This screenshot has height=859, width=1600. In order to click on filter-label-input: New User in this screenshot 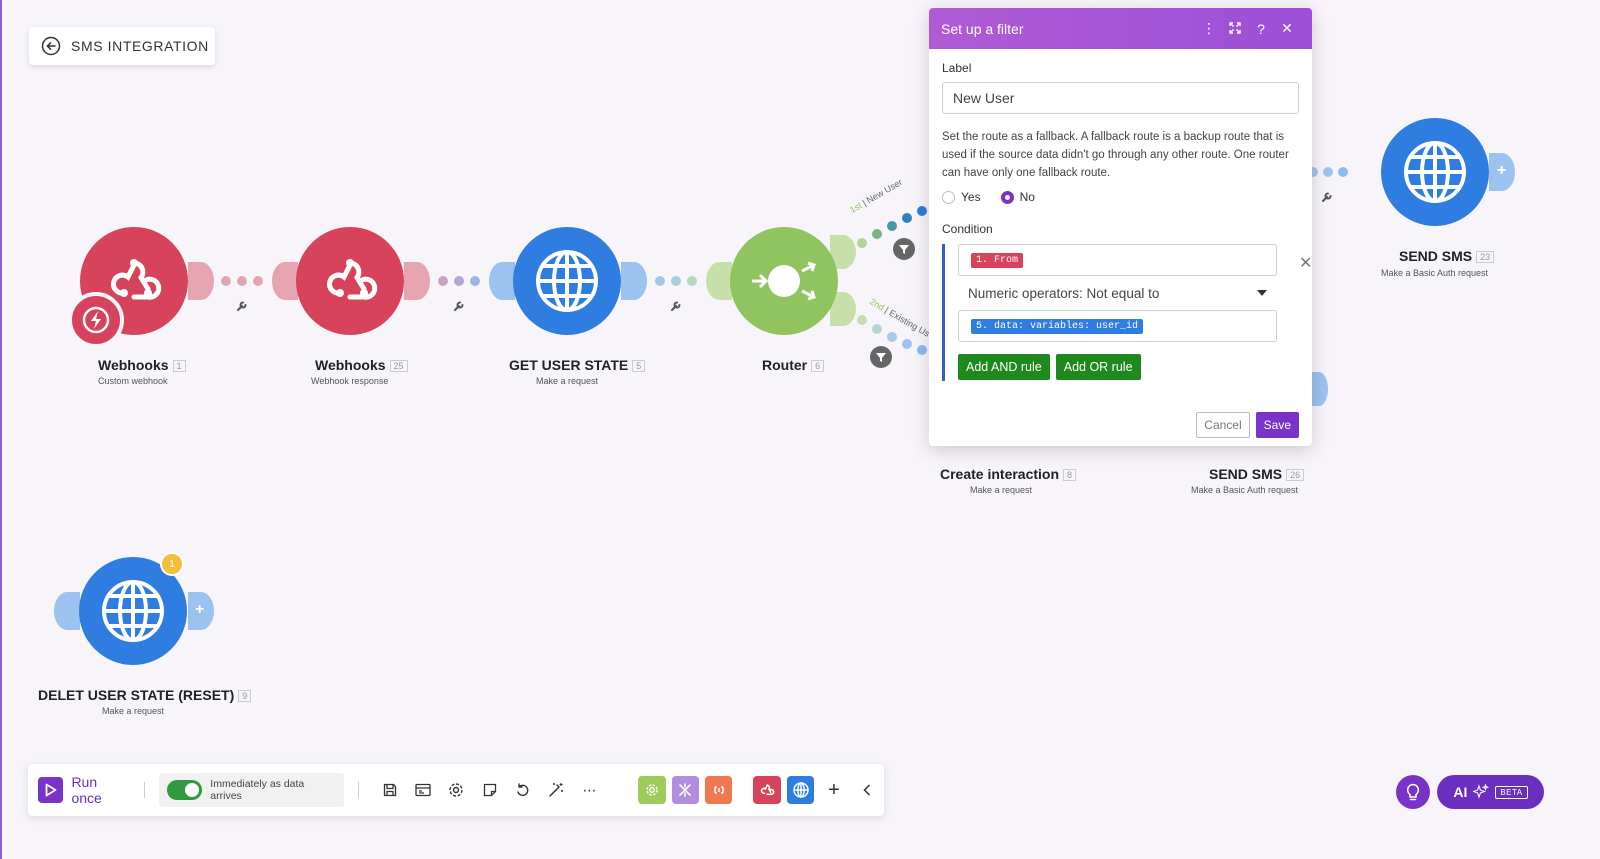, I will do `click(1120, 98)`.